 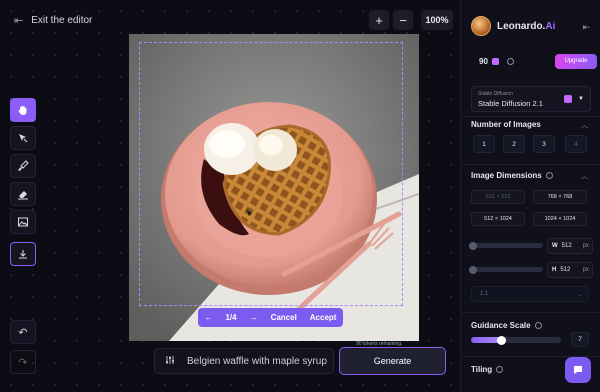 I want to click on image-tool-button, so click(x=23, y=222).